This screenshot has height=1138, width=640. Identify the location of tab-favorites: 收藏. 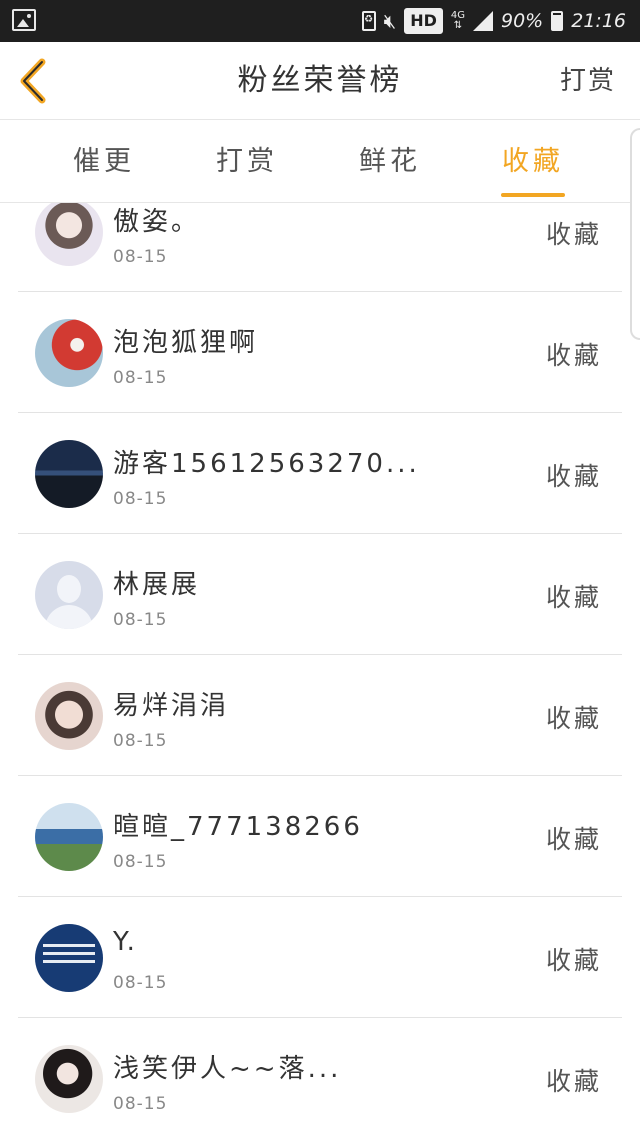
(533, 162).